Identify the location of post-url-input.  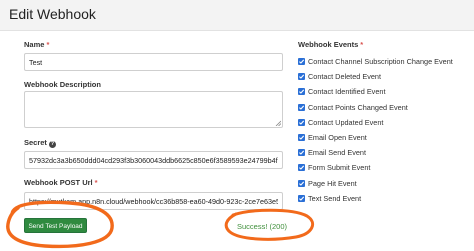
(153, 201).